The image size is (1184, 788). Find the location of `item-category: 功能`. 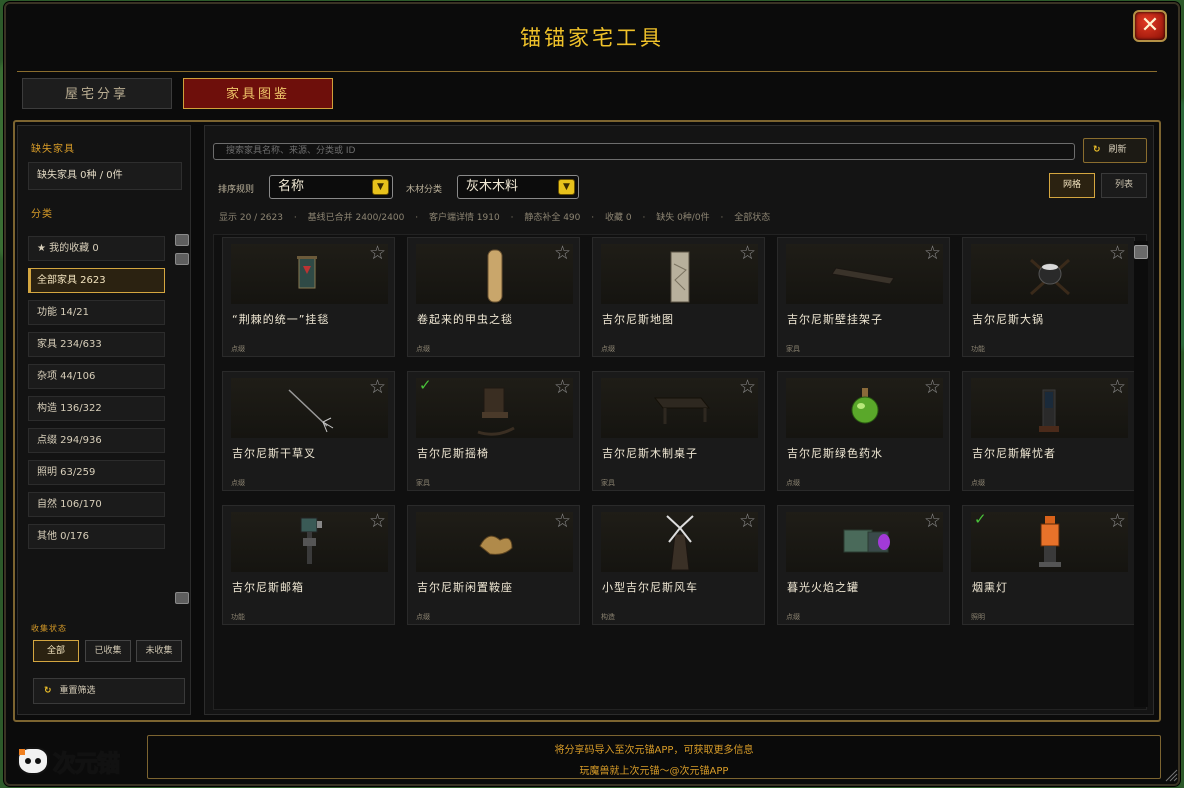

item-category: 功能 is located at coordinates (238, 617).